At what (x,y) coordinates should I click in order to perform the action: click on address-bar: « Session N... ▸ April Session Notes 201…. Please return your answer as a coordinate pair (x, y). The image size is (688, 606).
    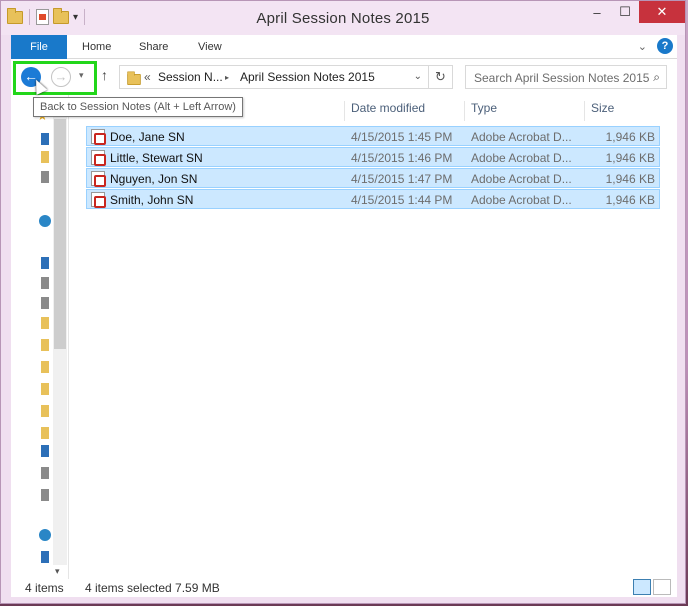
    Looking at the image, I should click on (286, 77).